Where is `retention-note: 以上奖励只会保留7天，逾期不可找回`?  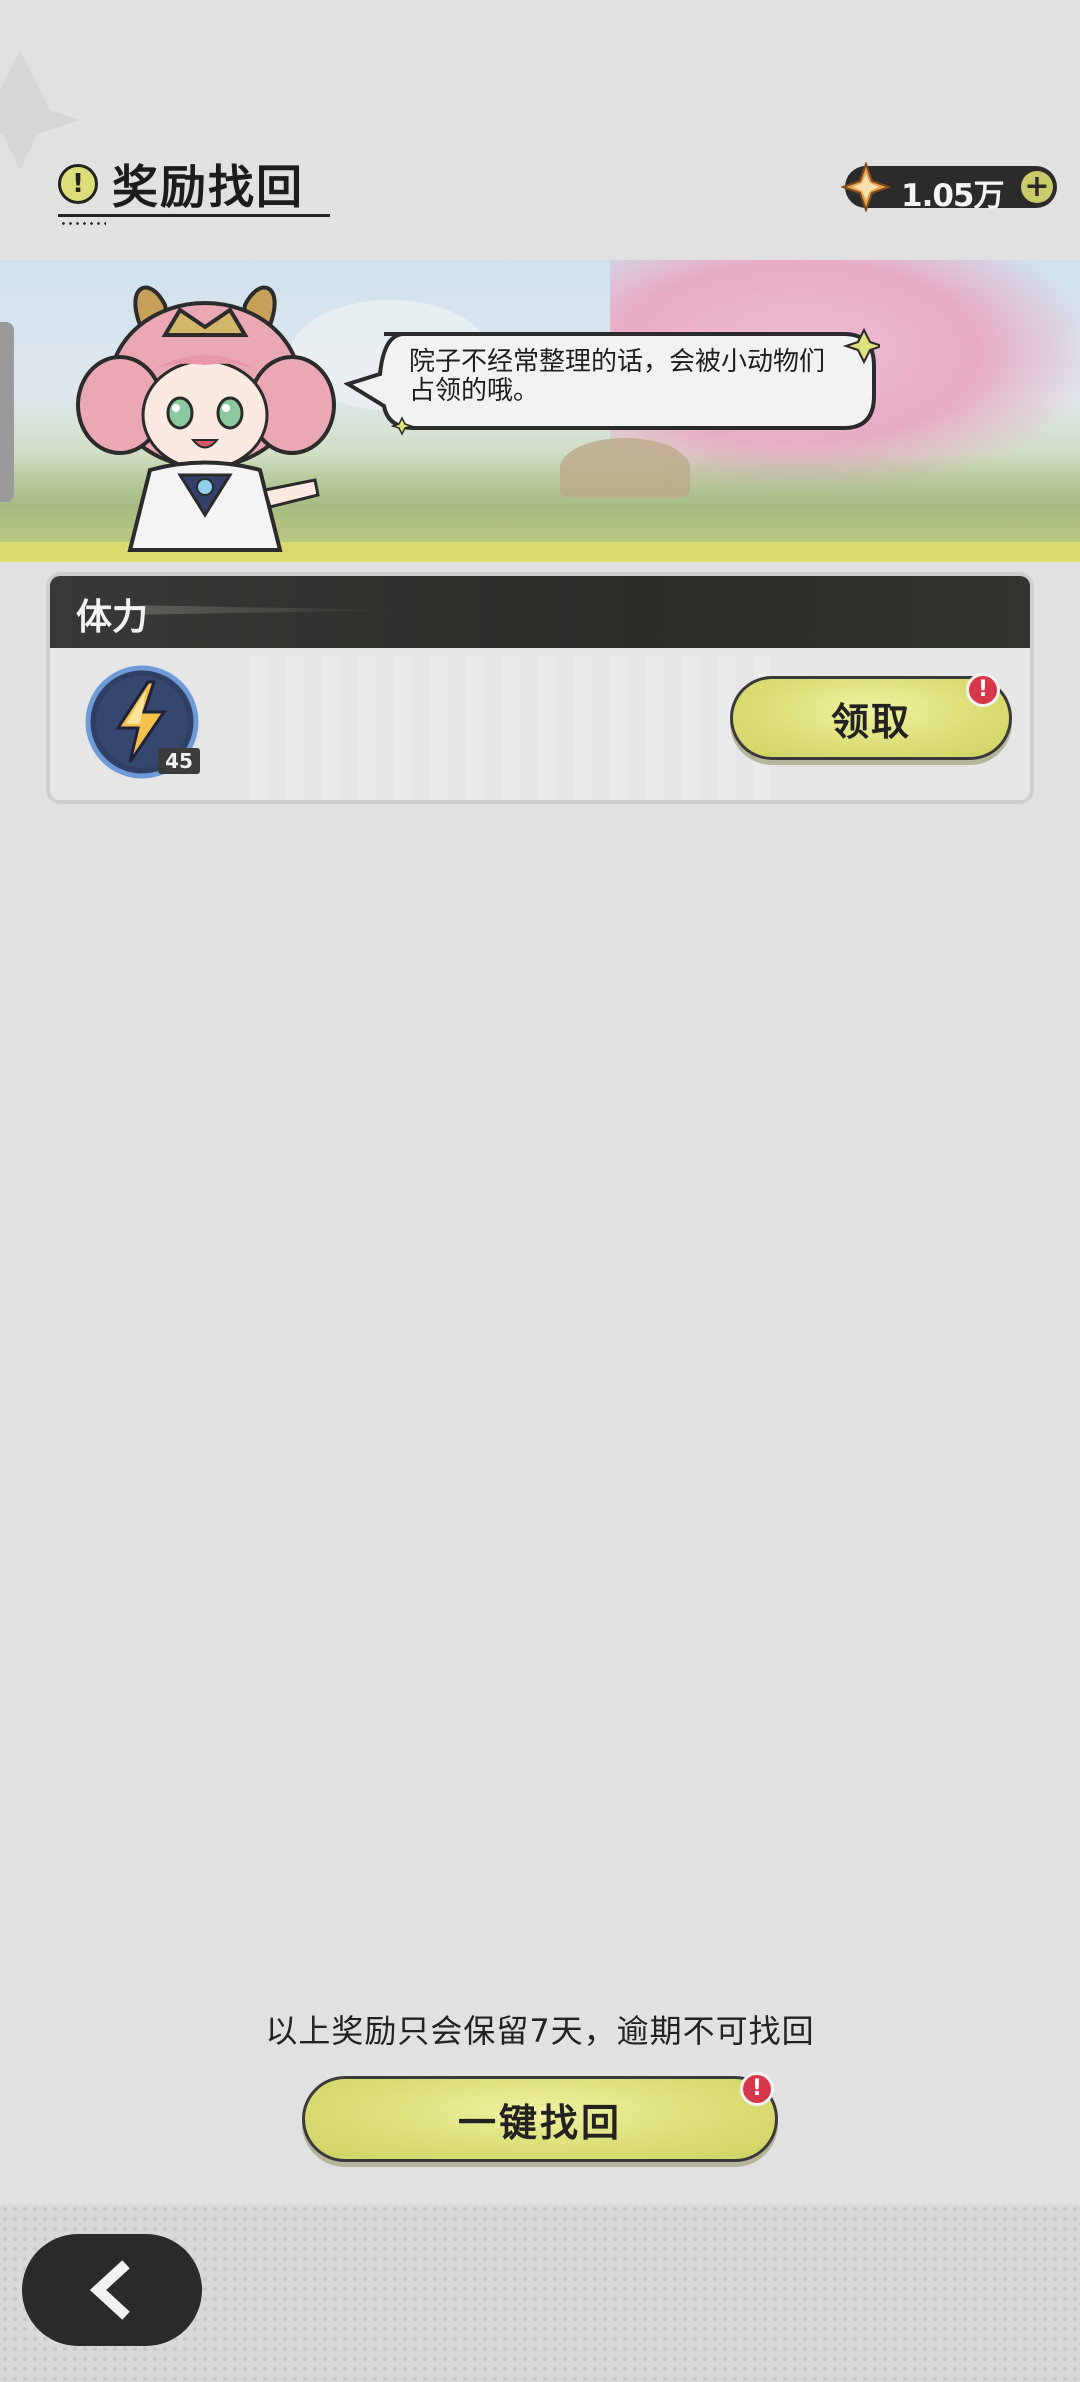 retention-note: 以上奖励只会保留7天，逾期不可找回 is located at coordinates (540, 2031).